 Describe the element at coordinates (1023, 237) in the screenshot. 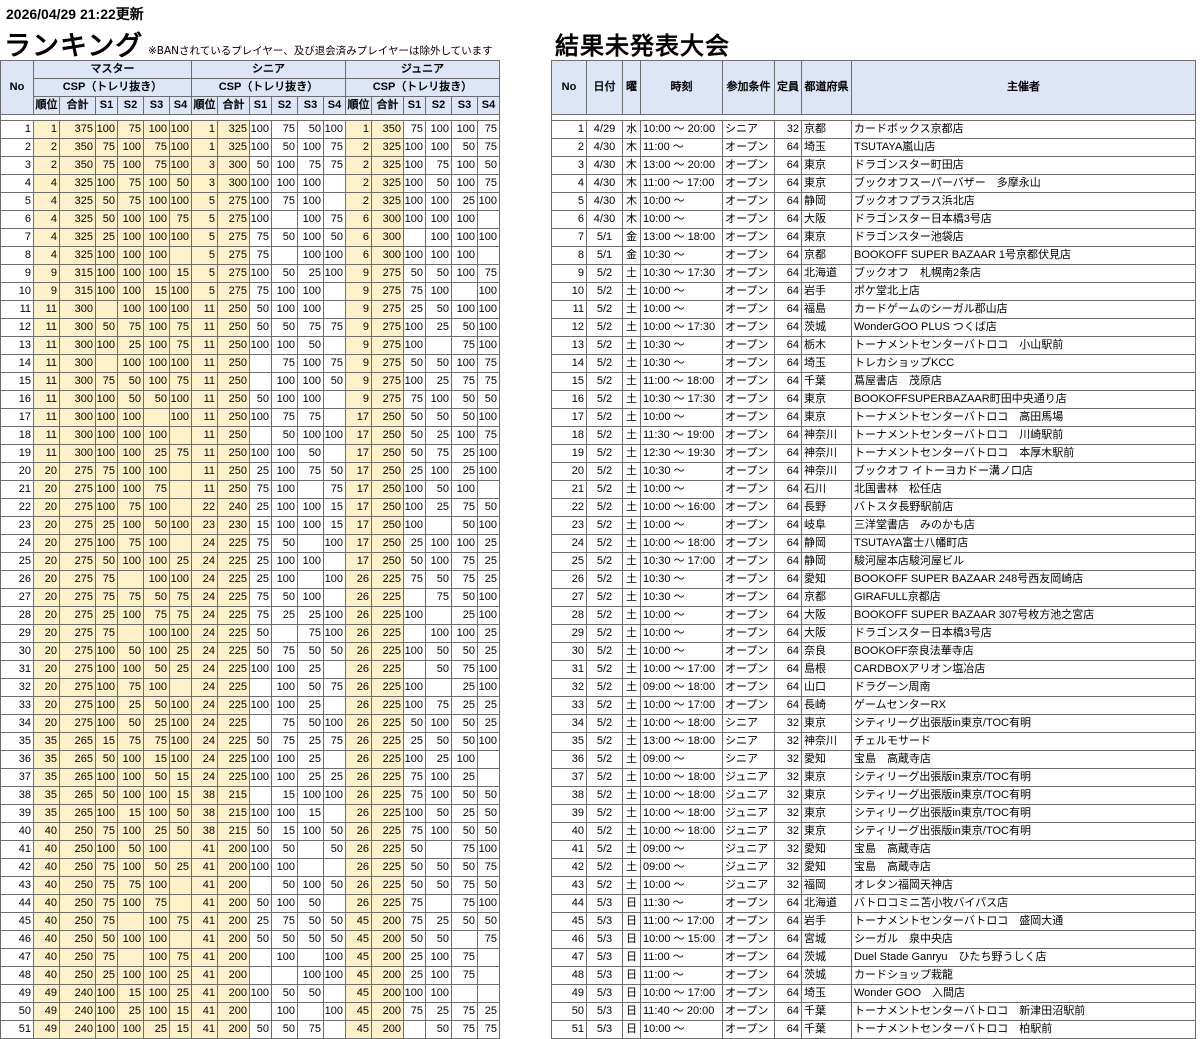

I see `event-organizer: ドラゴンスター池袋店` at that location.